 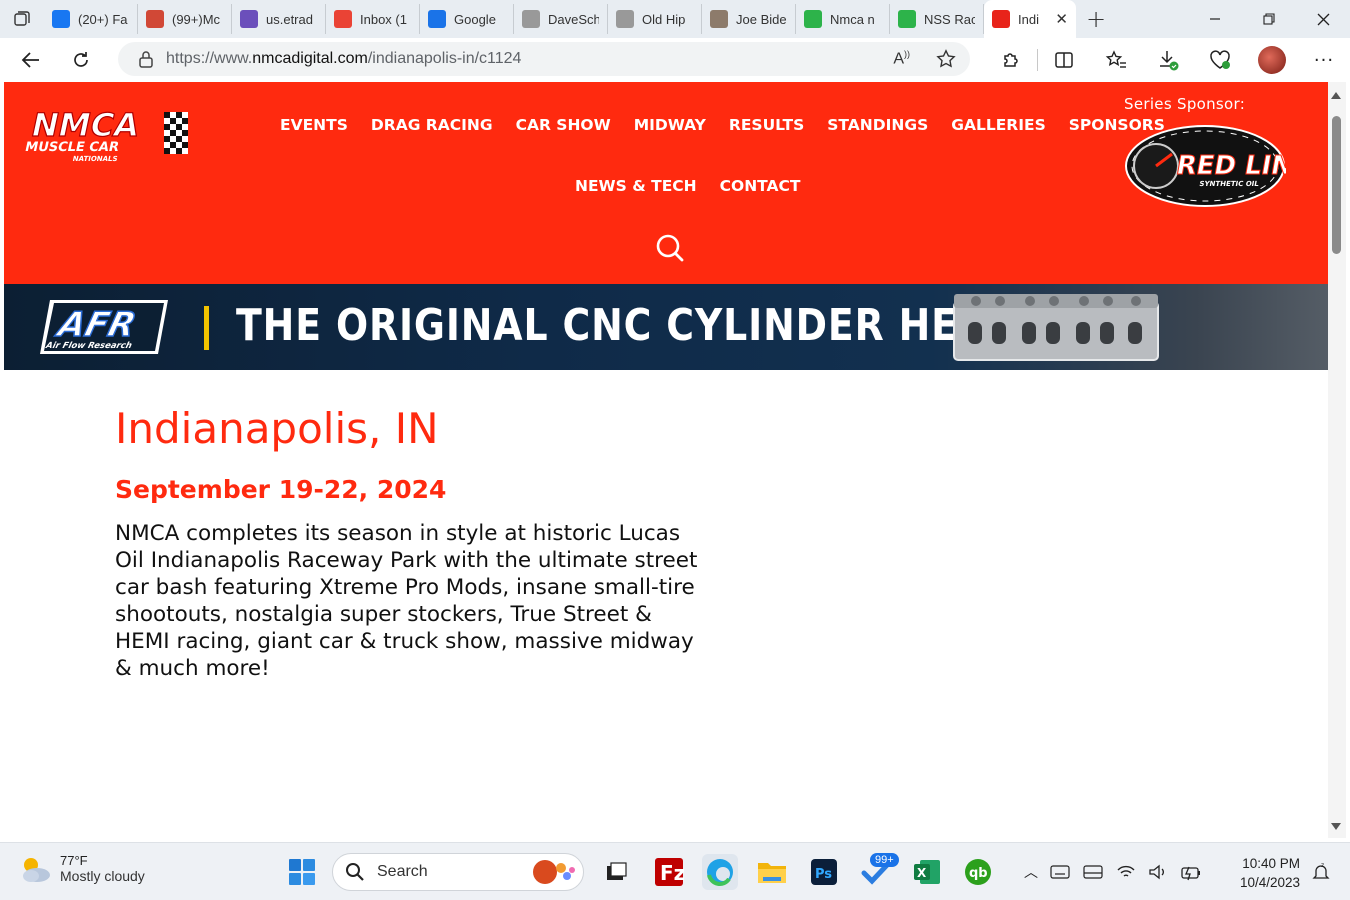 I want to click on scroll-thumb, so click(x=1336, y=185).